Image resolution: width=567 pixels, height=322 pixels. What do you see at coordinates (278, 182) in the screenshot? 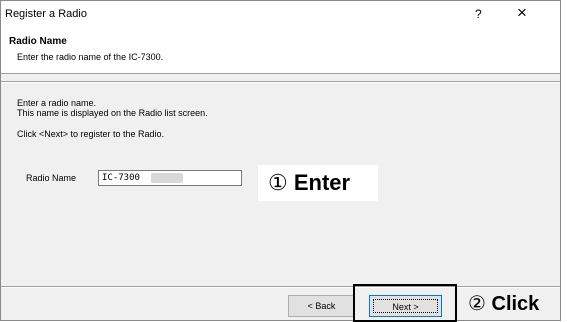
I see `step1-number: ①` at bounding box center [278, 182].